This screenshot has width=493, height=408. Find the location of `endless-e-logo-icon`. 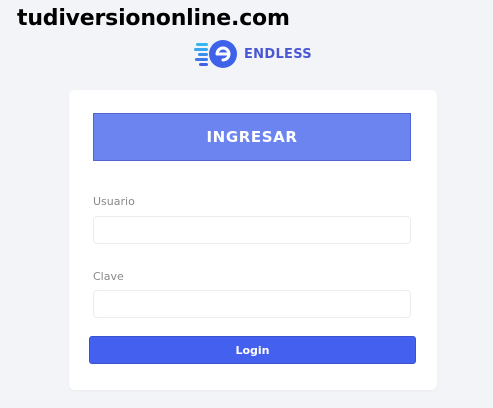

endless-e-logo-icon is located at coordinates (215, 54).